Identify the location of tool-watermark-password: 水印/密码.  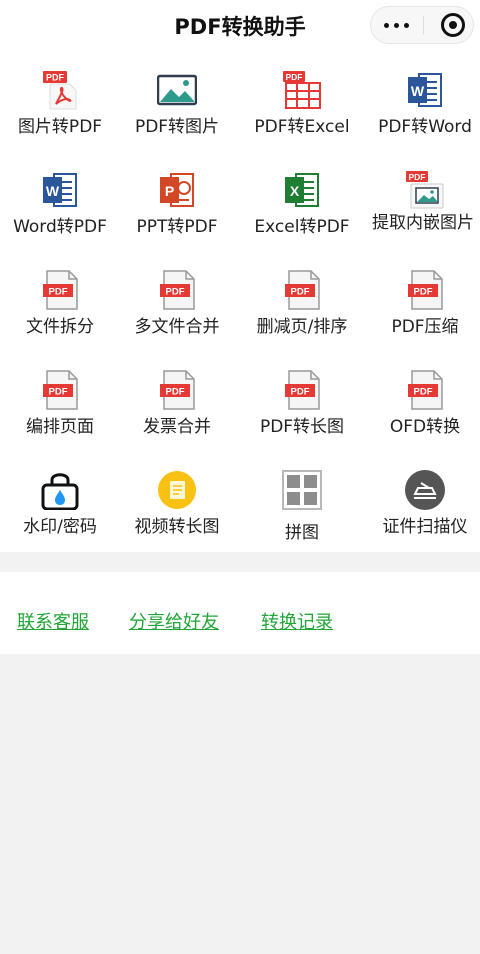
(60, 502).